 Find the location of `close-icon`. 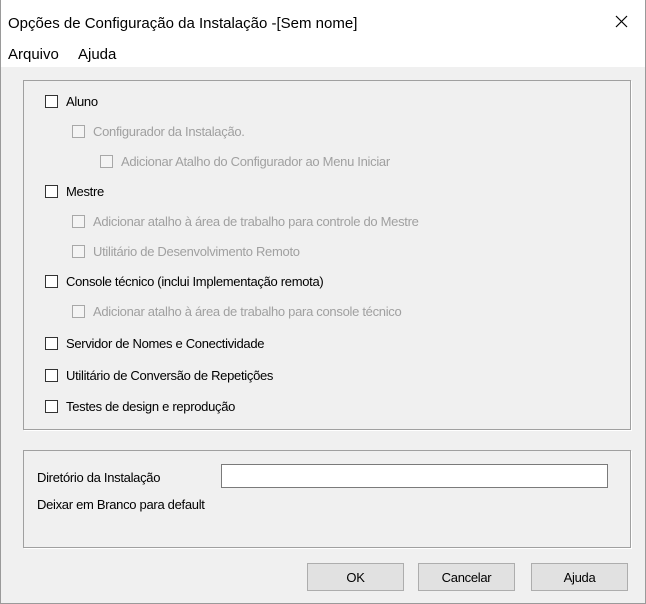

close-icon is located at coordinates (621, 21).